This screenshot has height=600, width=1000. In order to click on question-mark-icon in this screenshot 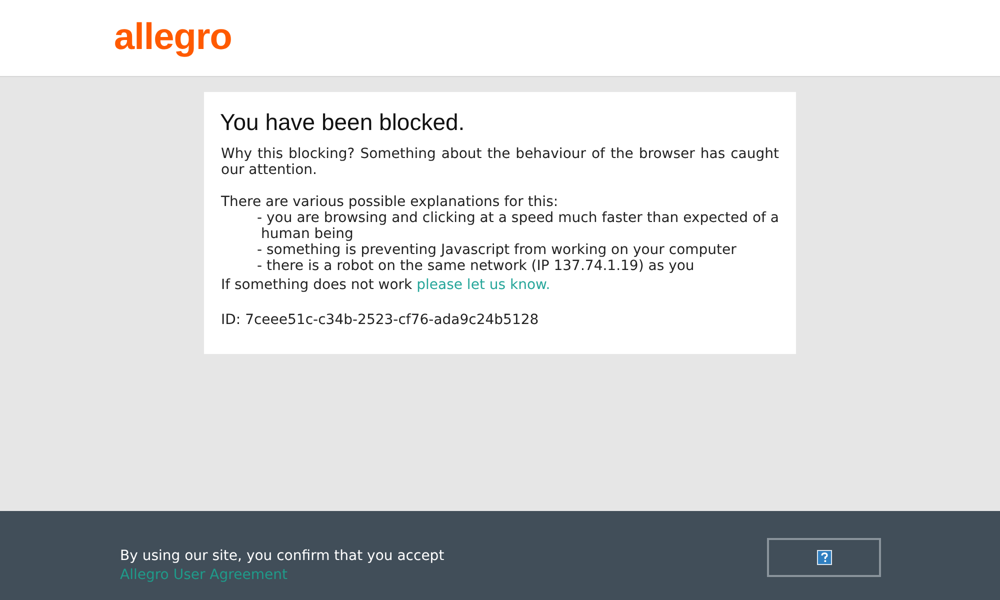, I will do `click(824, 557)`.